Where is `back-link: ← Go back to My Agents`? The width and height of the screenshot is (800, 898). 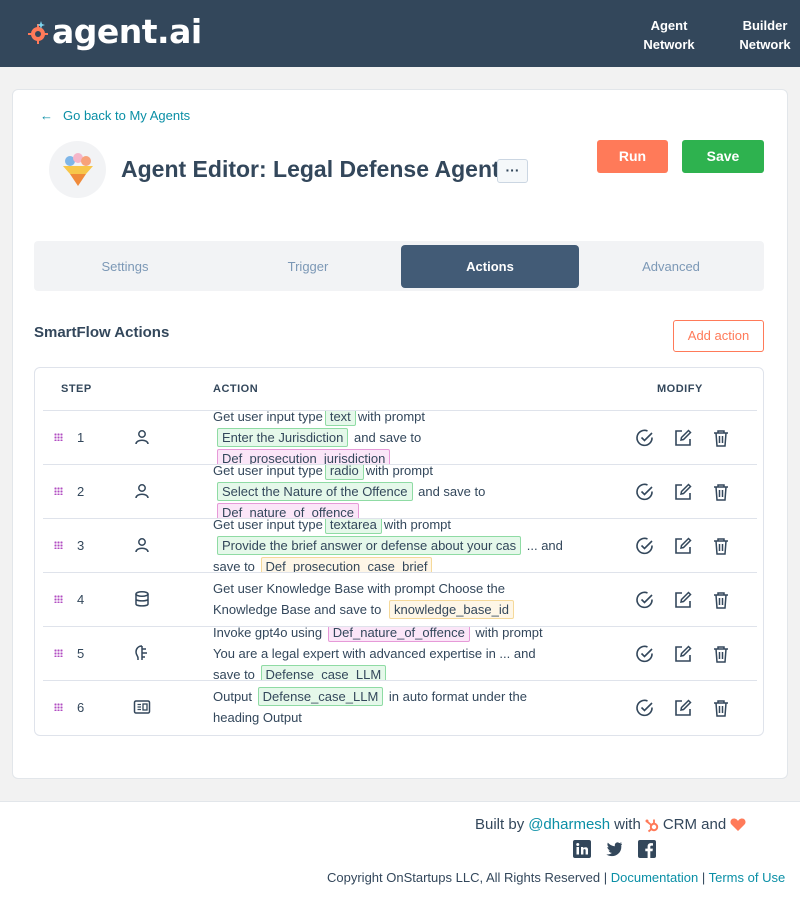 back-link: ← Go back to My Agents is located at coordinates (115, 115).